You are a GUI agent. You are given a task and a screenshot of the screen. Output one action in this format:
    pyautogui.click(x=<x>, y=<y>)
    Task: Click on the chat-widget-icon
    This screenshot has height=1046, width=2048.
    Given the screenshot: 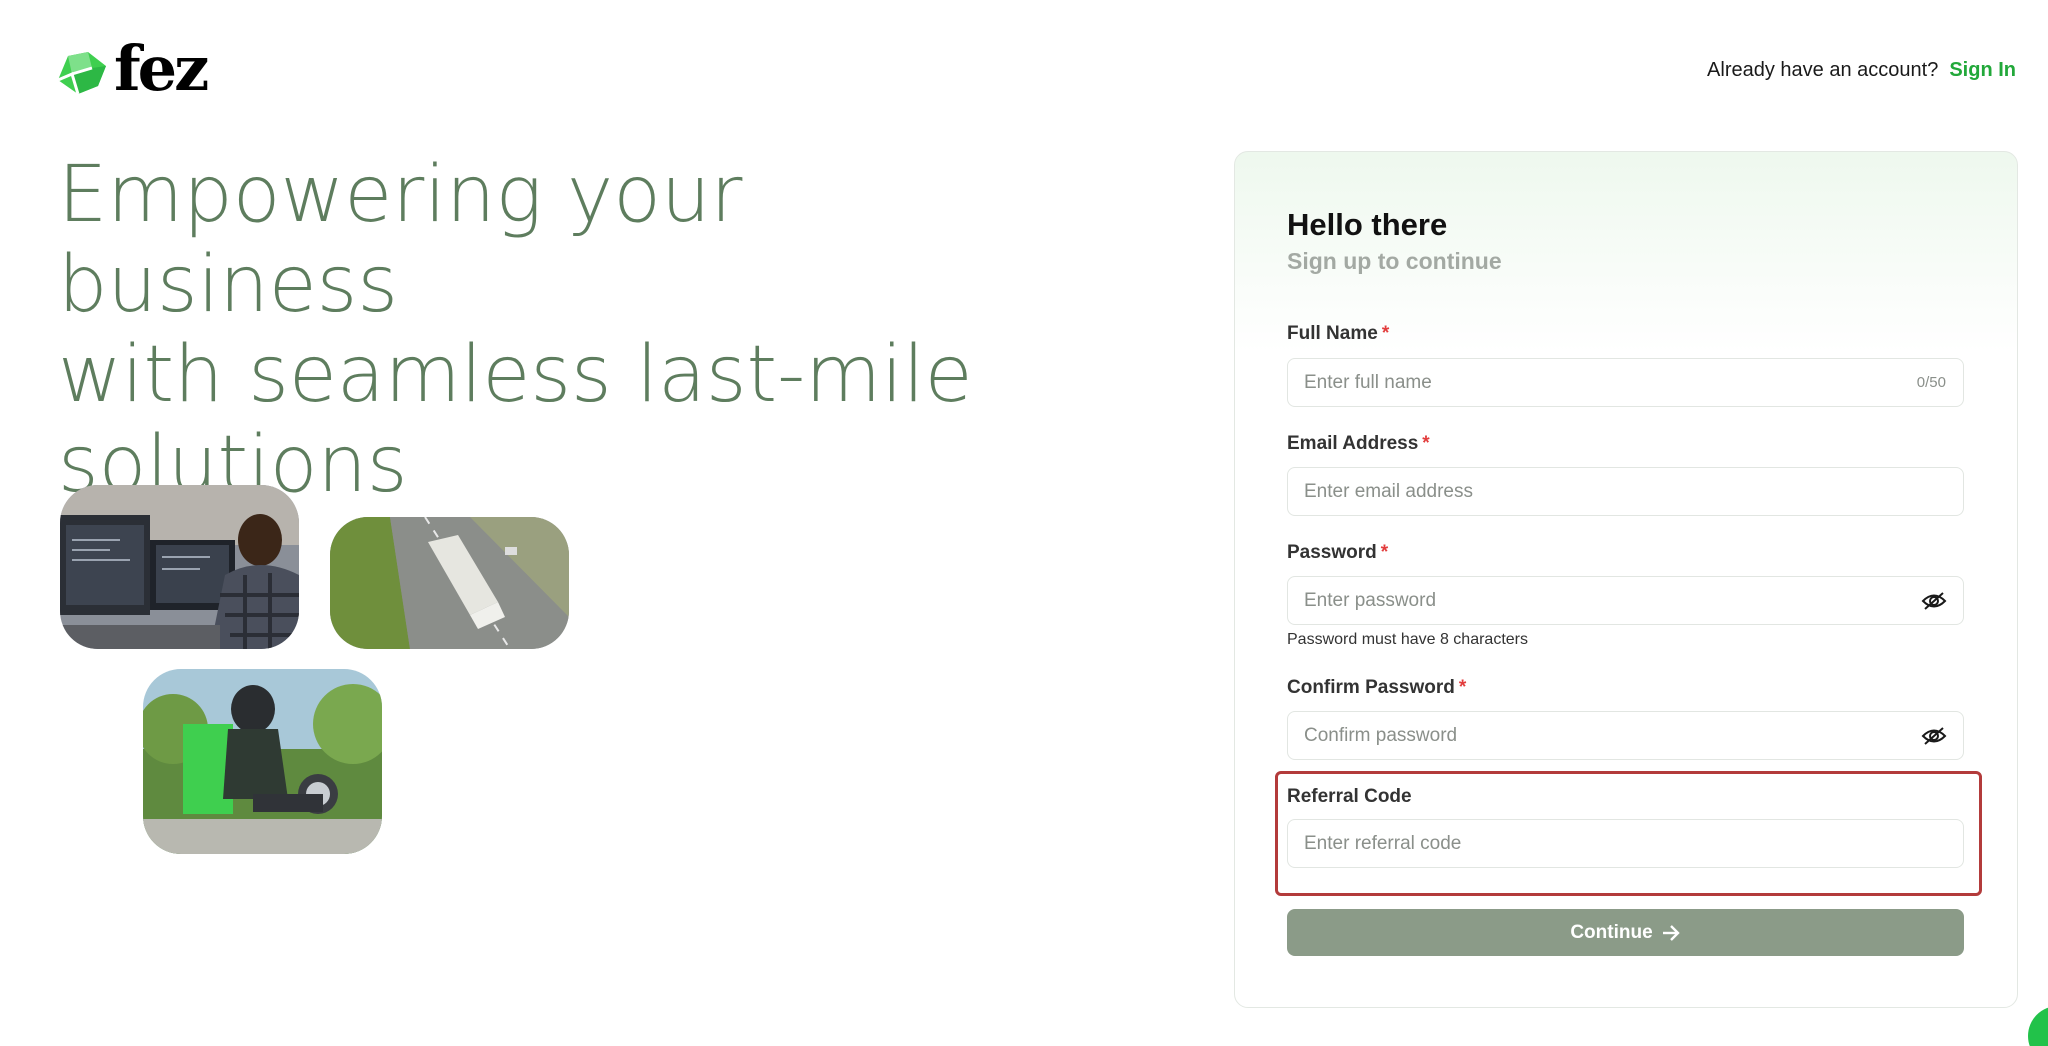 What is the action you would take?
    pyautogui.click(x=2038, y=1026)
    